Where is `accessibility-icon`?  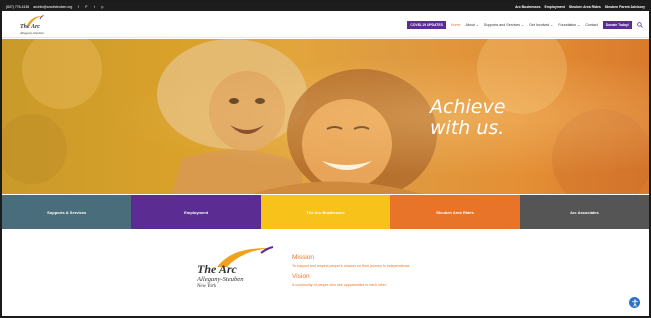
accessibility-icon is located at coordinates (634, 302).